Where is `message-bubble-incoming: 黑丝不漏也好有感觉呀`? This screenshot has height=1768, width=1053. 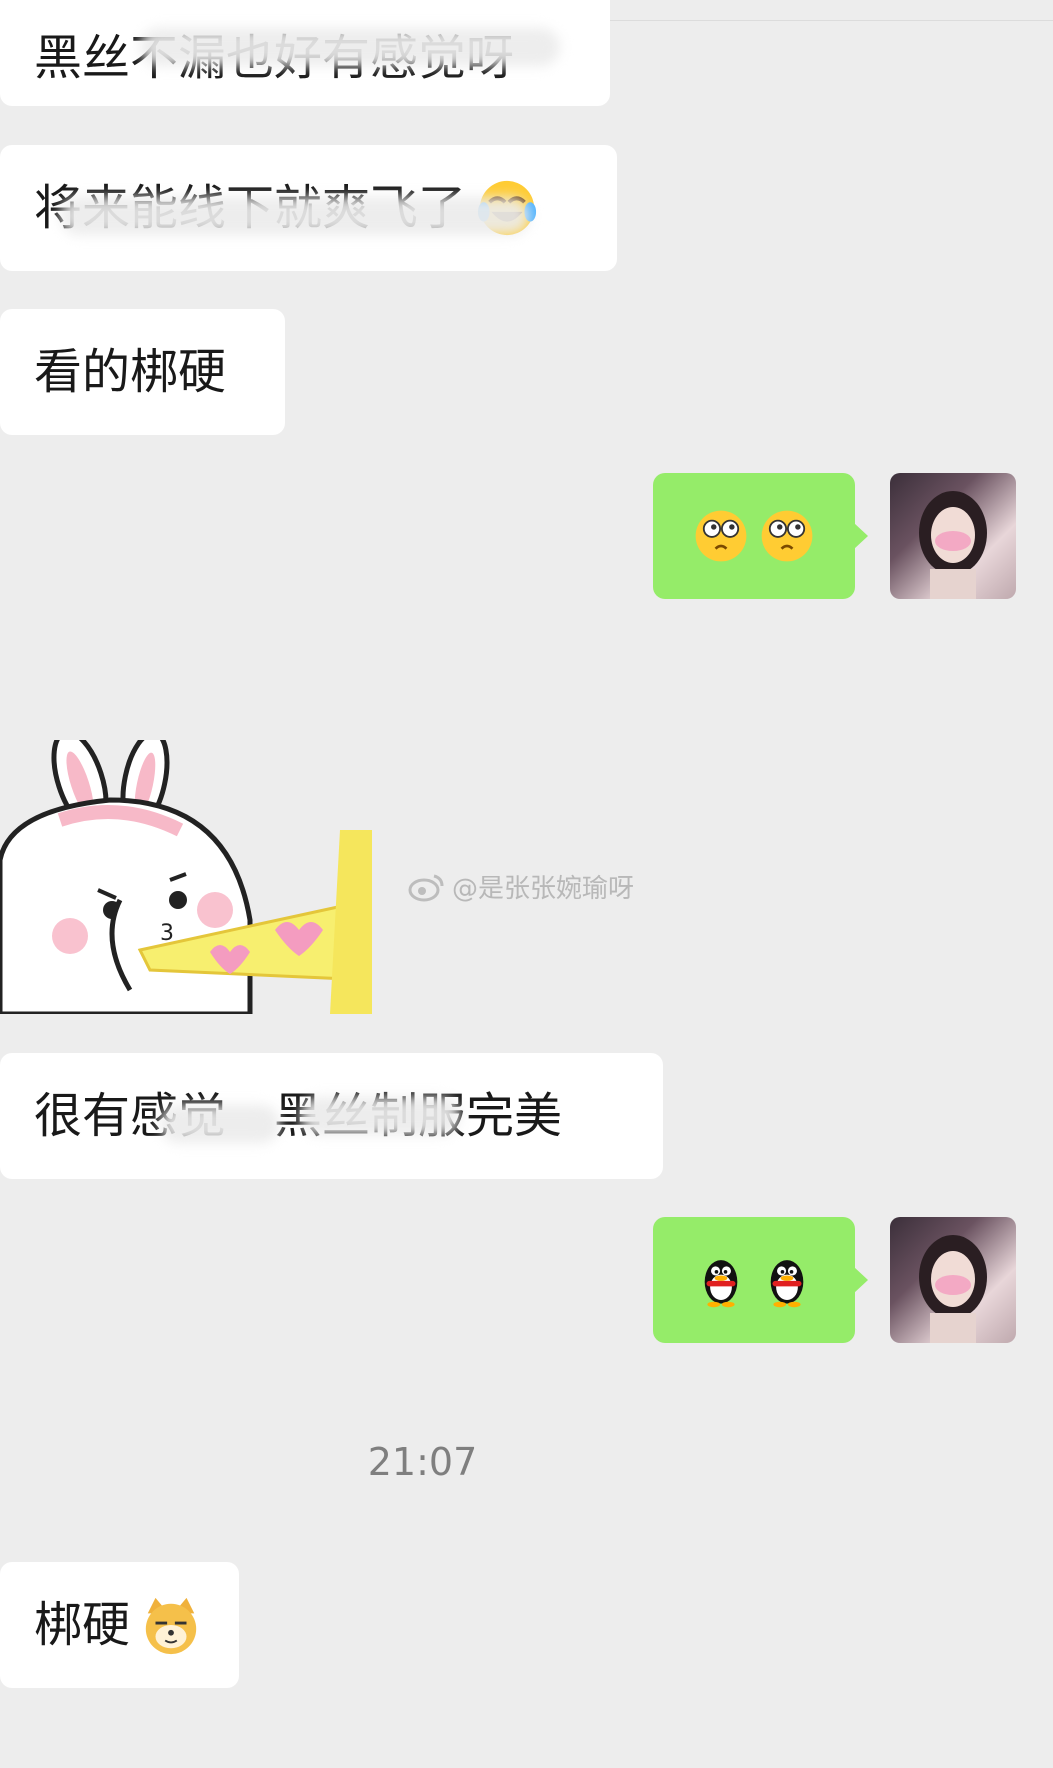 message-bubble-incoming: 黑丝不漏也好有感觉呀 is located at coordinates (305, 53).